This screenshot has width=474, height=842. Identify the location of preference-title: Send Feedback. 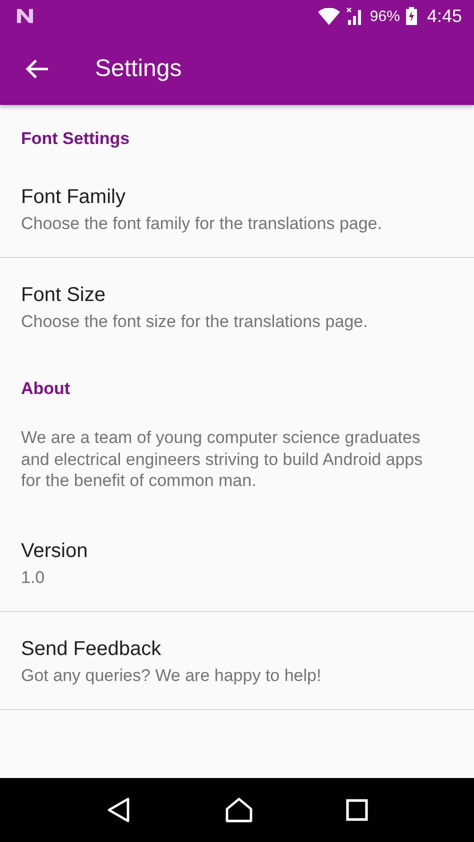
(91, 649).